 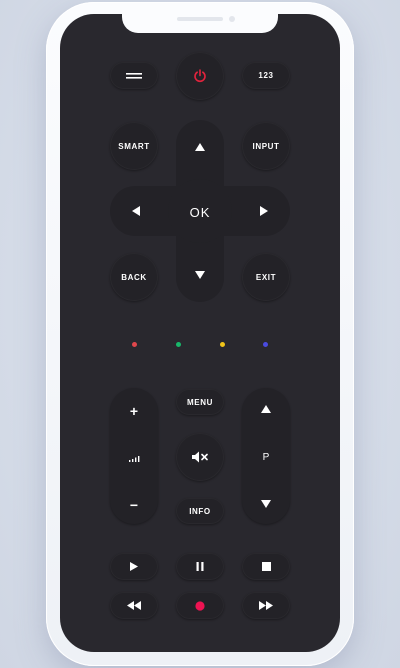 I want to click on signal-bars-icon, so click(x=133, y=458).